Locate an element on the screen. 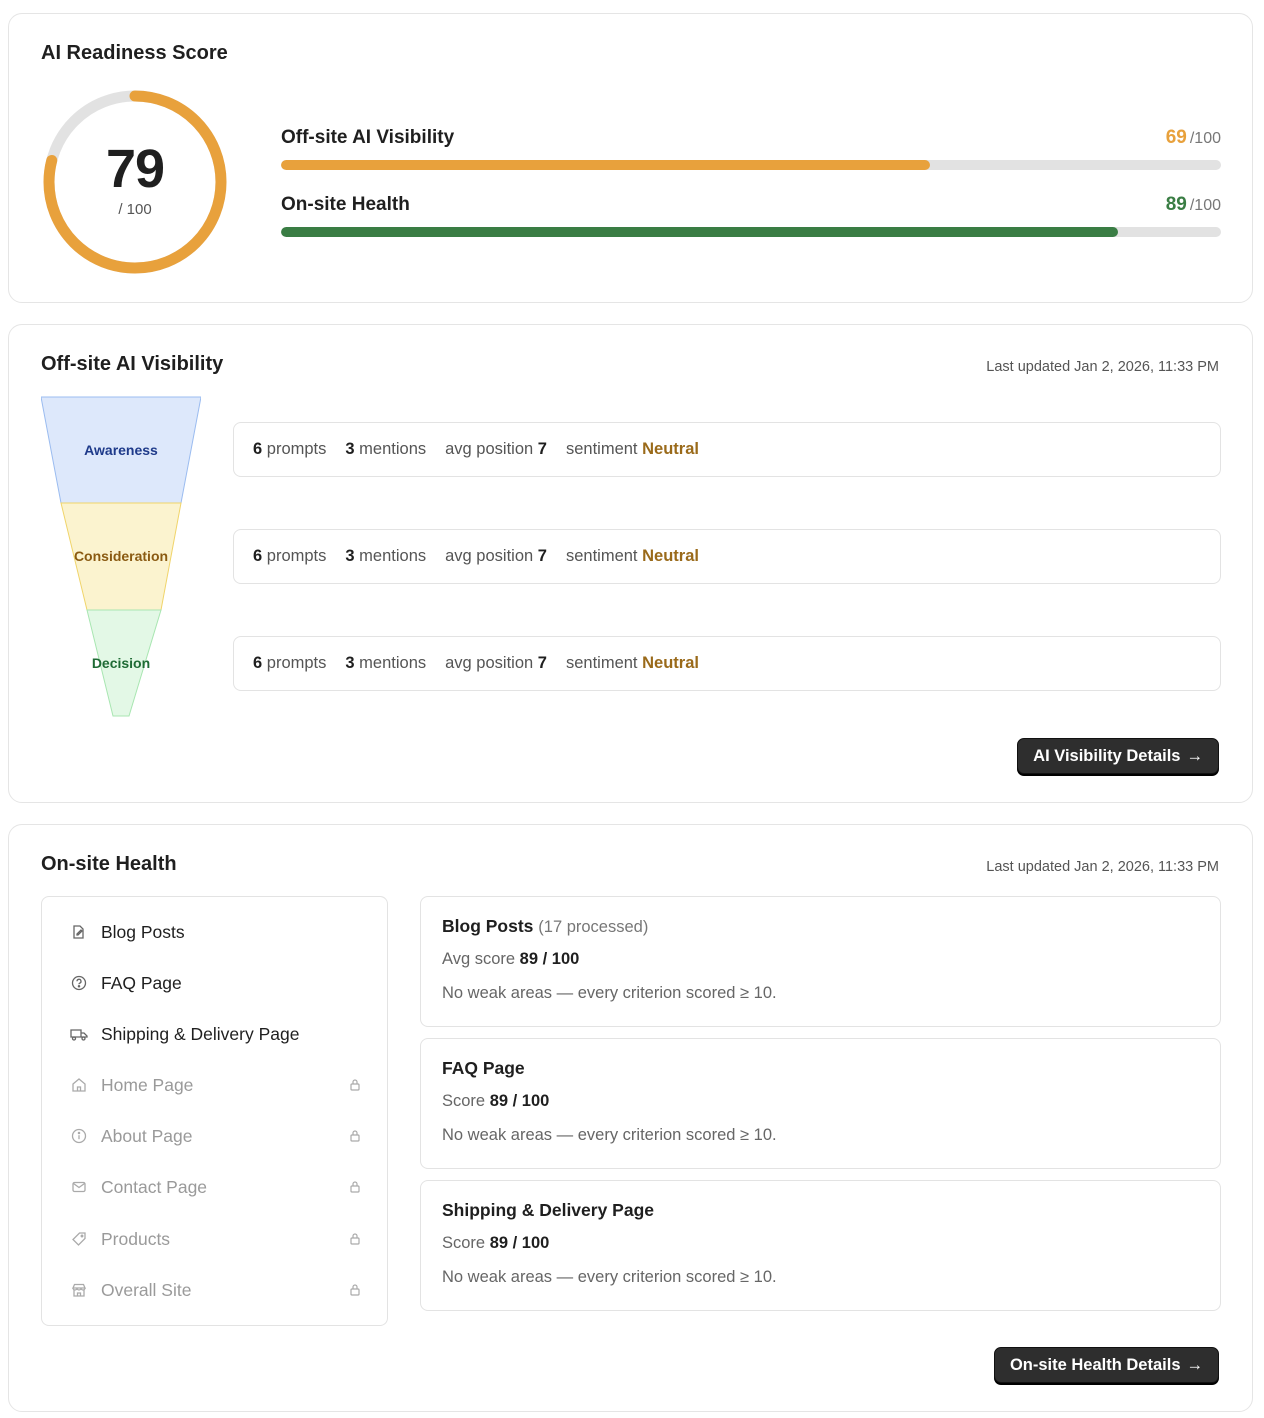 This screenshot has height=1418, width=1264. detail-score: Avg score 89 / 100 is located at coordinates (511, 959).